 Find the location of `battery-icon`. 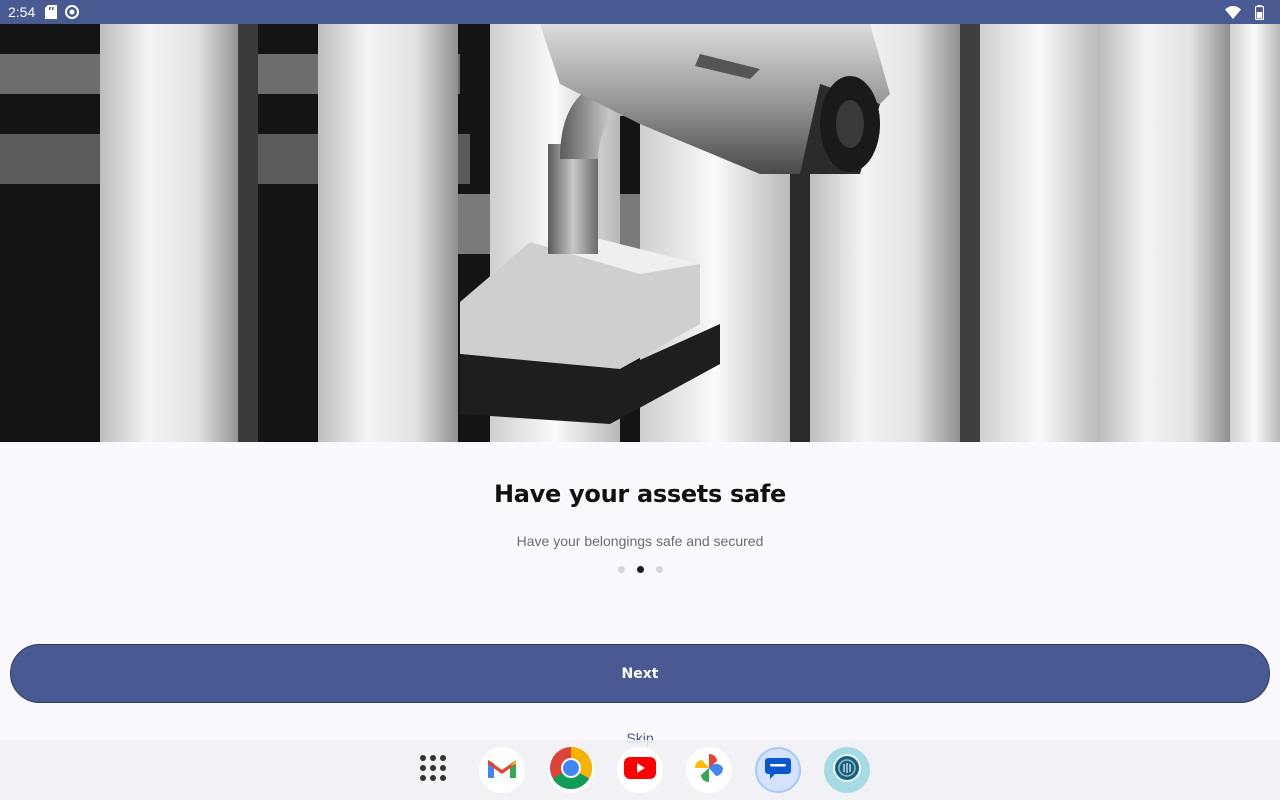

battery-icon is located at coordinates (1259, 12).